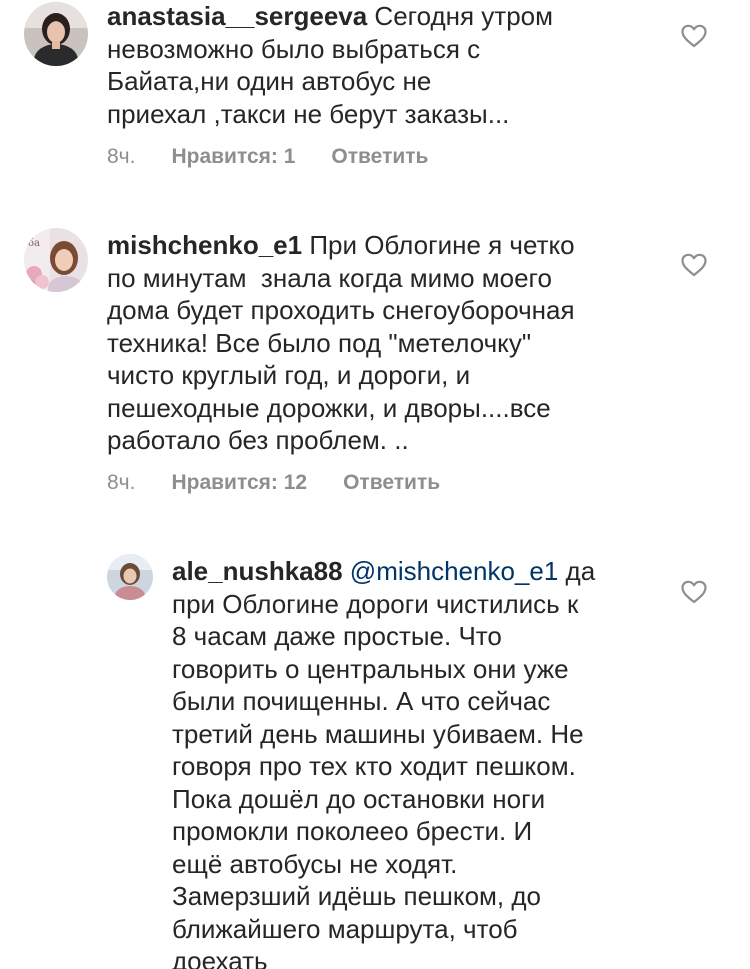 The width and height of the screenshot is (750, 969). I want to click on comment-meta: 8ч. Нравится: 1 Ответить, so click(267, 157).